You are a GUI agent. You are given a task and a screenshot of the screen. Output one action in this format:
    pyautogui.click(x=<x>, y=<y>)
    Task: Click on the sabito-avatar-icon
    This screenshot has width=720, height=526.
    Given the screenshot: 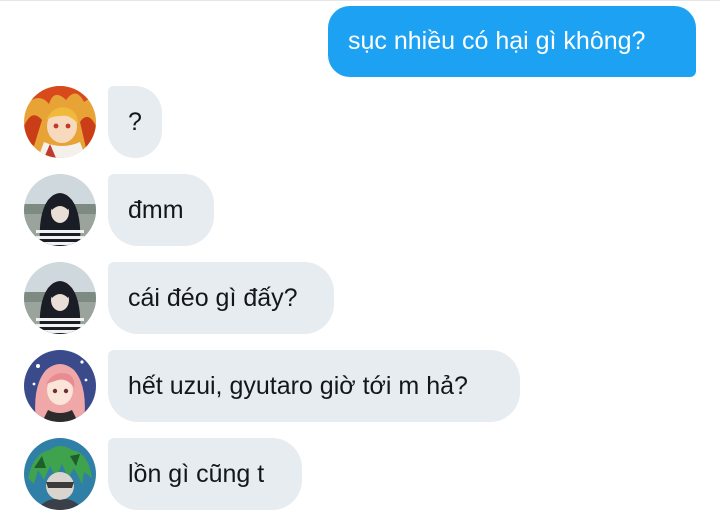 What is the action you would take?
    pyautogui.click(x=60, y=386)
    